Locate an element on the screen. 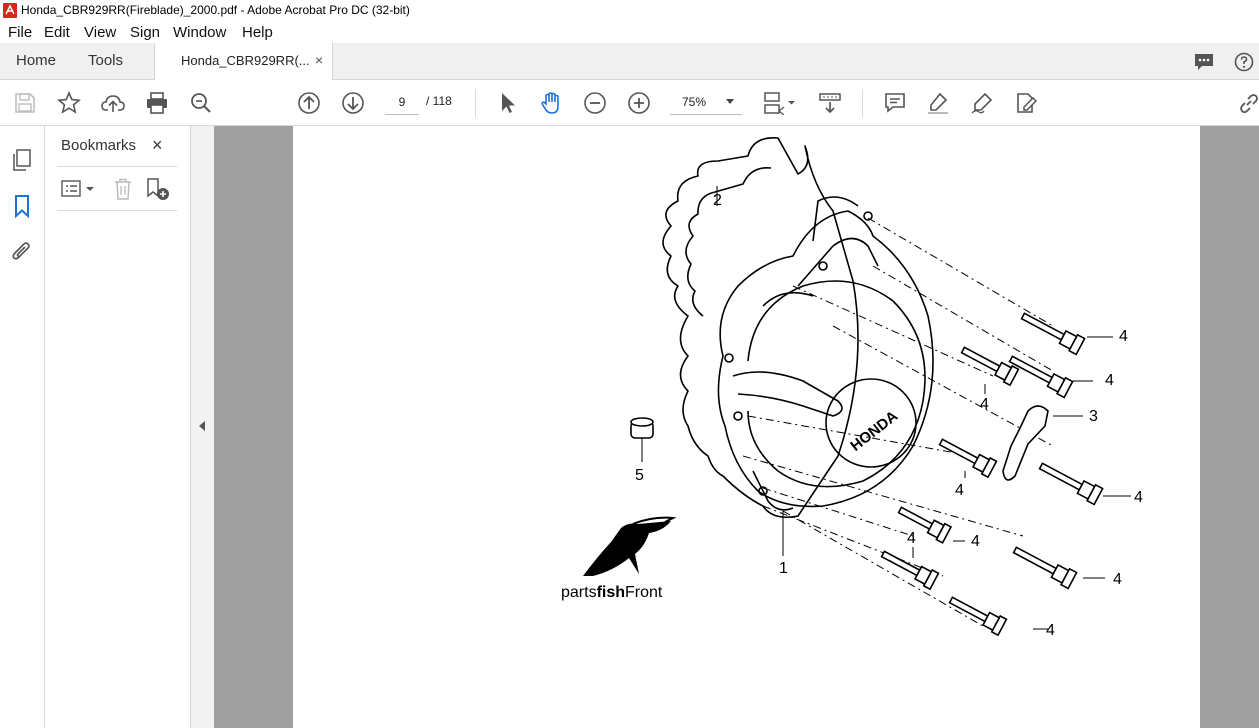 This screenshot has height=728, width=1259. bookmarks-panel: Bookmarks × is located at coordinates (117, 427).